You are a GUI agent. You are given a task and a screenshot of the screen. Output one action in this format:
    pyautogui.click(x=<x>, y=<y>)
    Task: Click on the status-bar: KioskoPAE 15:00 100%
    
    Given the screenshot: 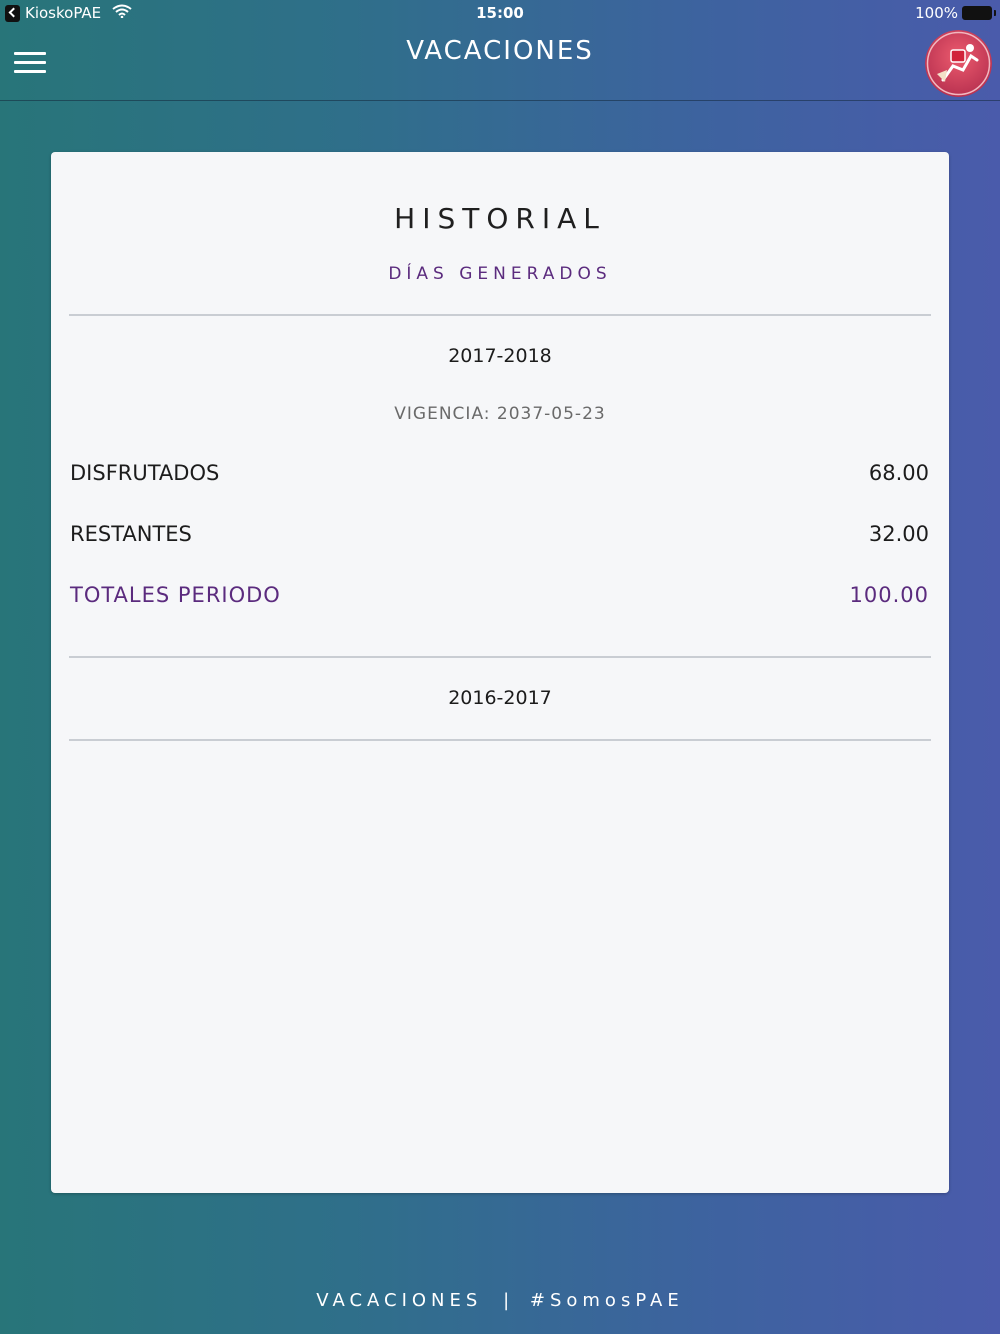 What is the action you would take?
    pyautogui.click(x=500, y=13)
    